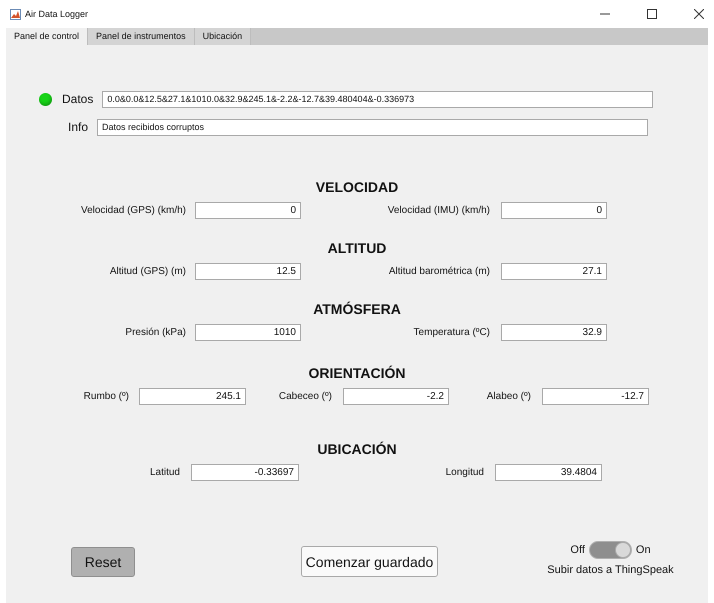  Describe the element at coordinates (105, 396) in the screenshot. I see `field-label: Rumbo (º)` at that location.